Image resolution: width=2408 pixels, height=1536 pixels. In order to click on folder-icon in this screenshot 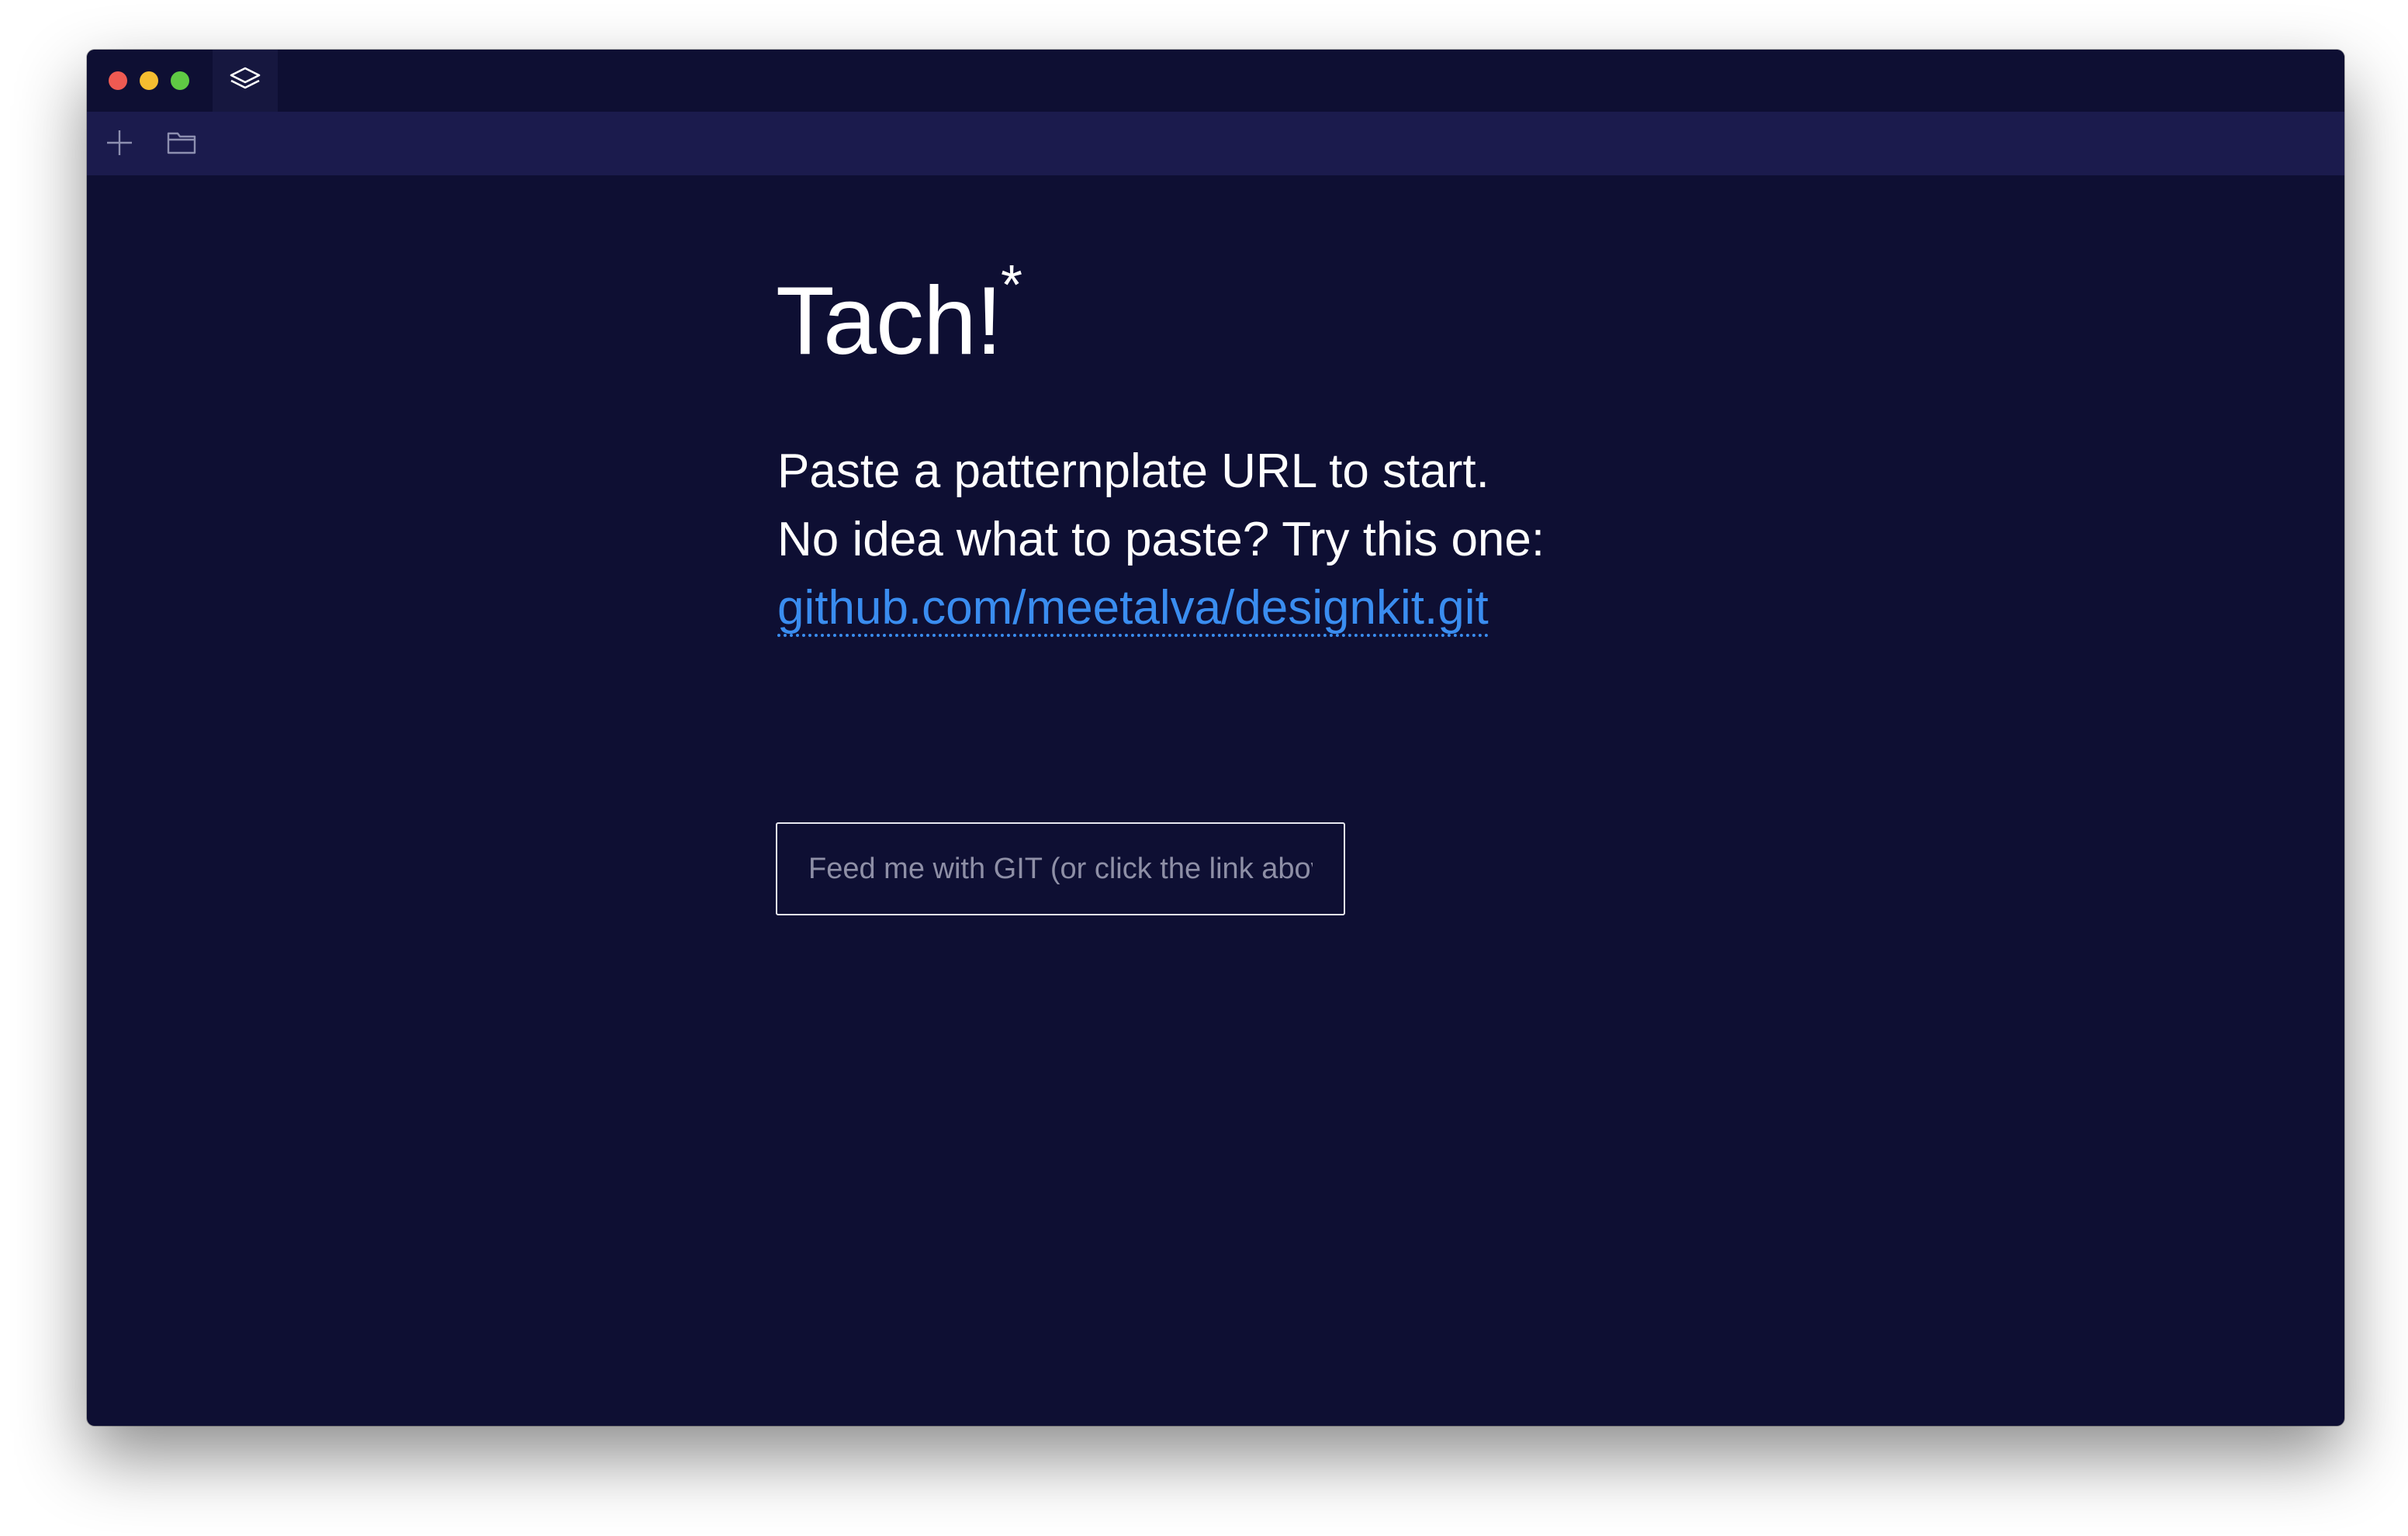, I will do `click(181, 144)`.